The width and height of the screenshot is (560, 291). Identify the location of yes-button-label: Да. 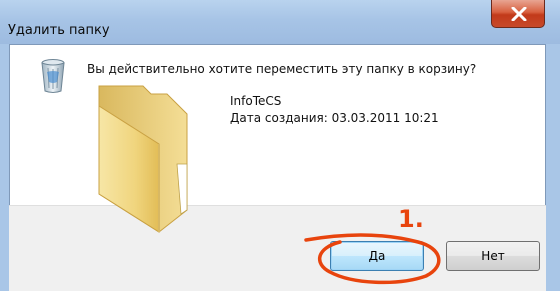
(377, 256).